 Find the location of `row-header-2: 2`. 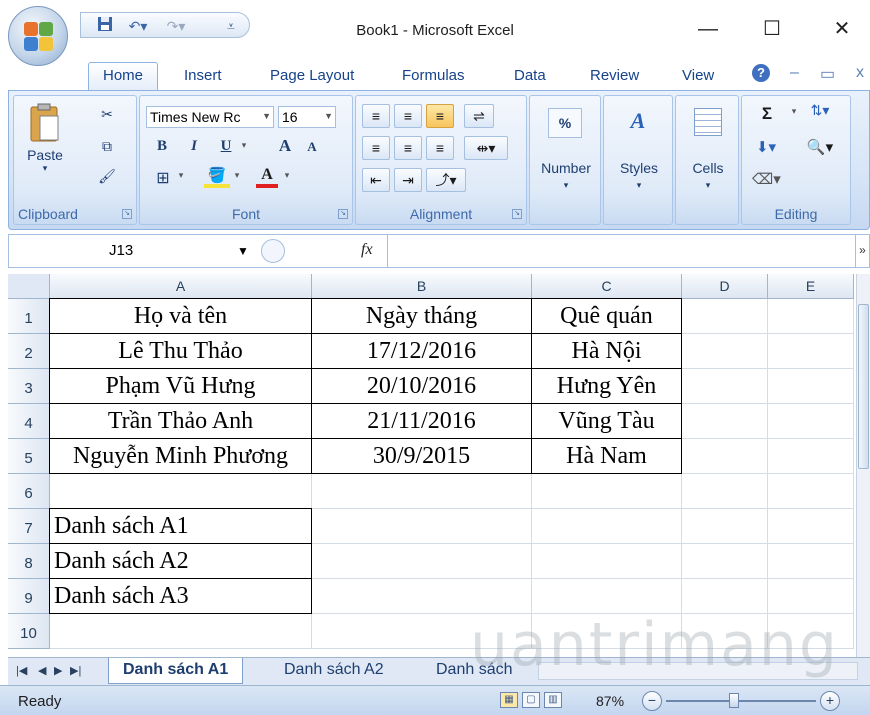

row-header-2: 2 is located at coordinates (29, 351).